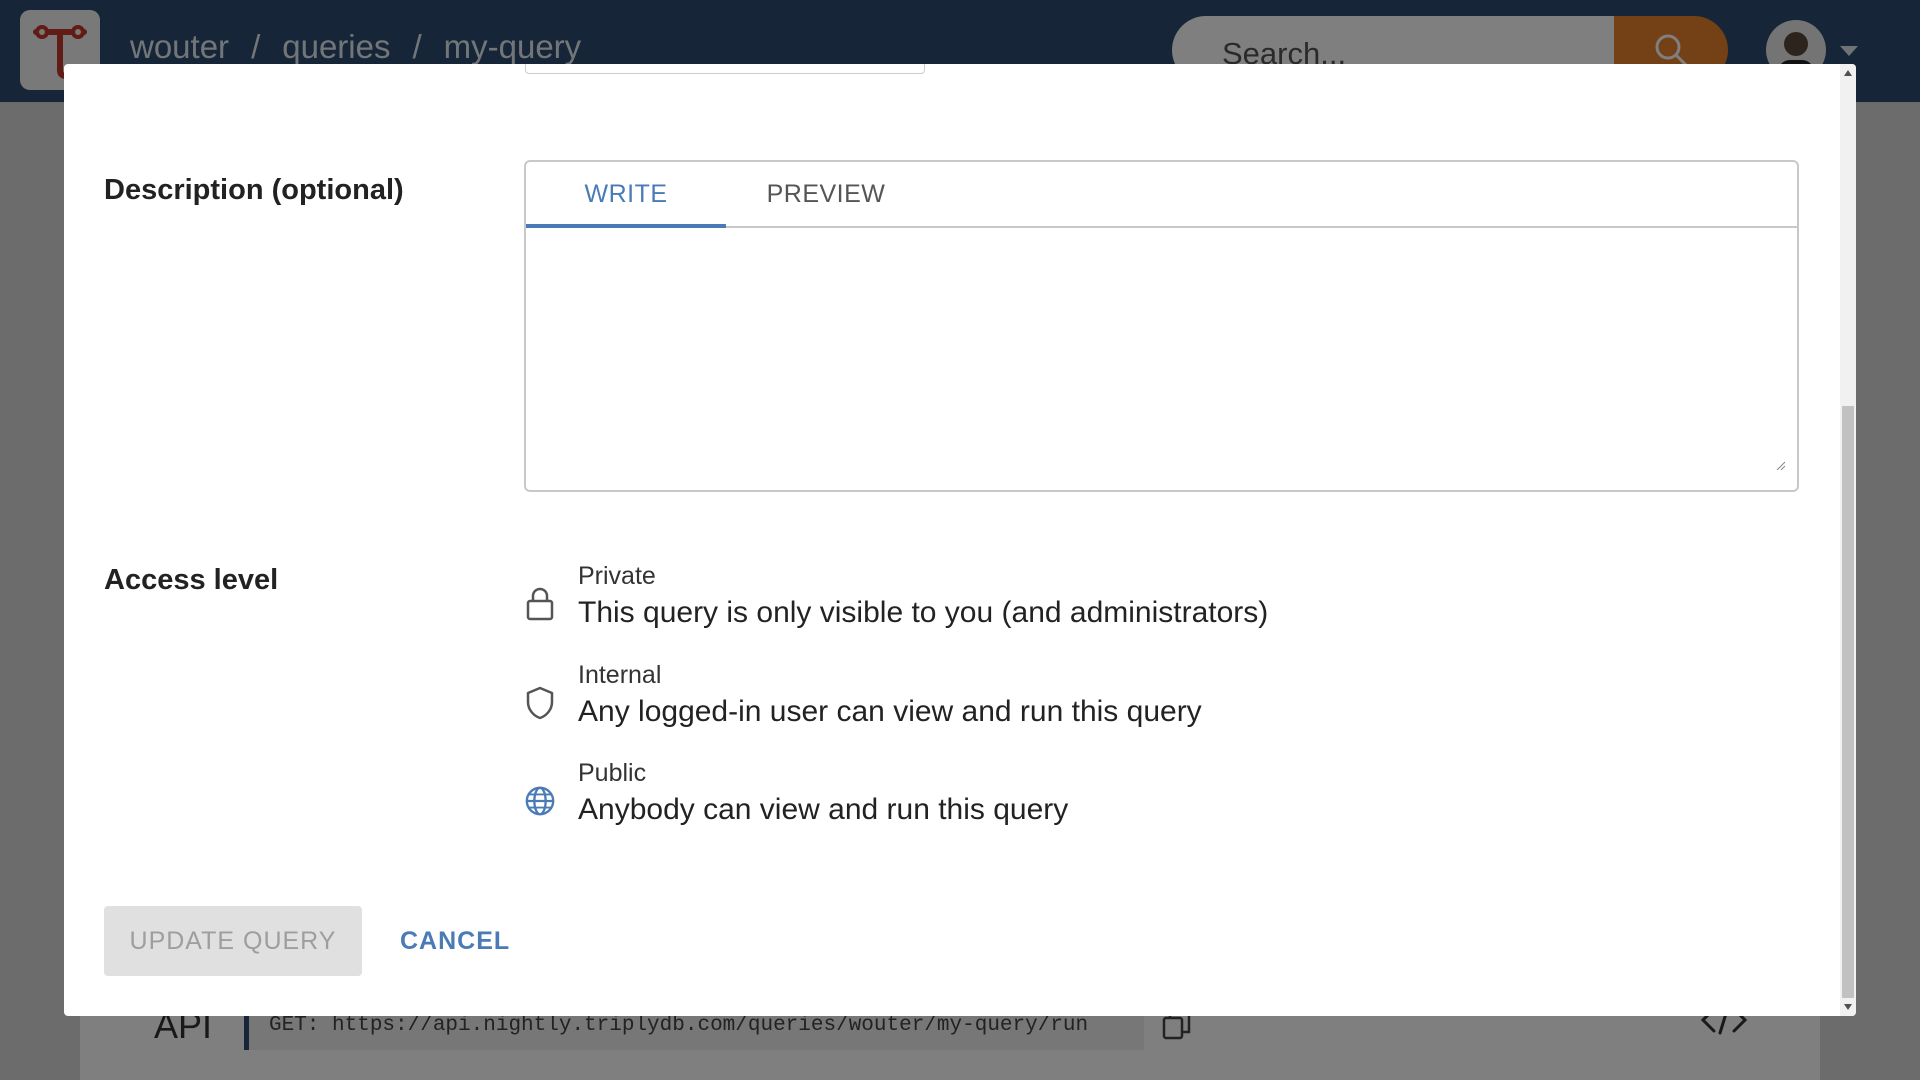 This screenshot has height=1080, width=1920. What do you see at coordinates (725, 69) in the screenshot?
I see `name-input-partial` at bounding box center [725, 69].